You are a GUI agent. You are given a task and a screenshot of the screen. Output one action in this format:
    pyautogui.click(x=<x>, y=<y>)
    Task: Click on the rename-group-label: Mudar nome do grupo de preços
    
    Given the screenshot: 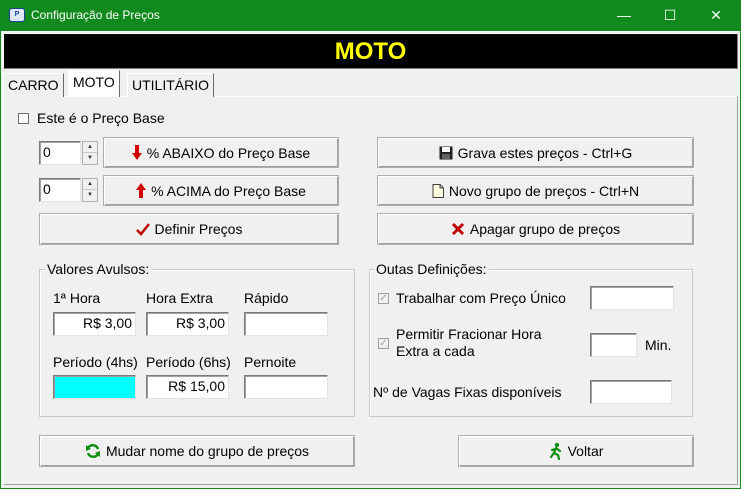 What is the action you would take?
    pyautogui.click(x=207, y=451)
    